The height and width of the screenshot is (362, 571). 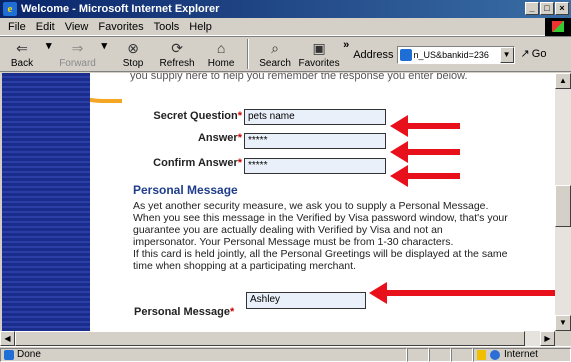 I want to click on left-sidebar-decoration, so click(x=46, y=202).